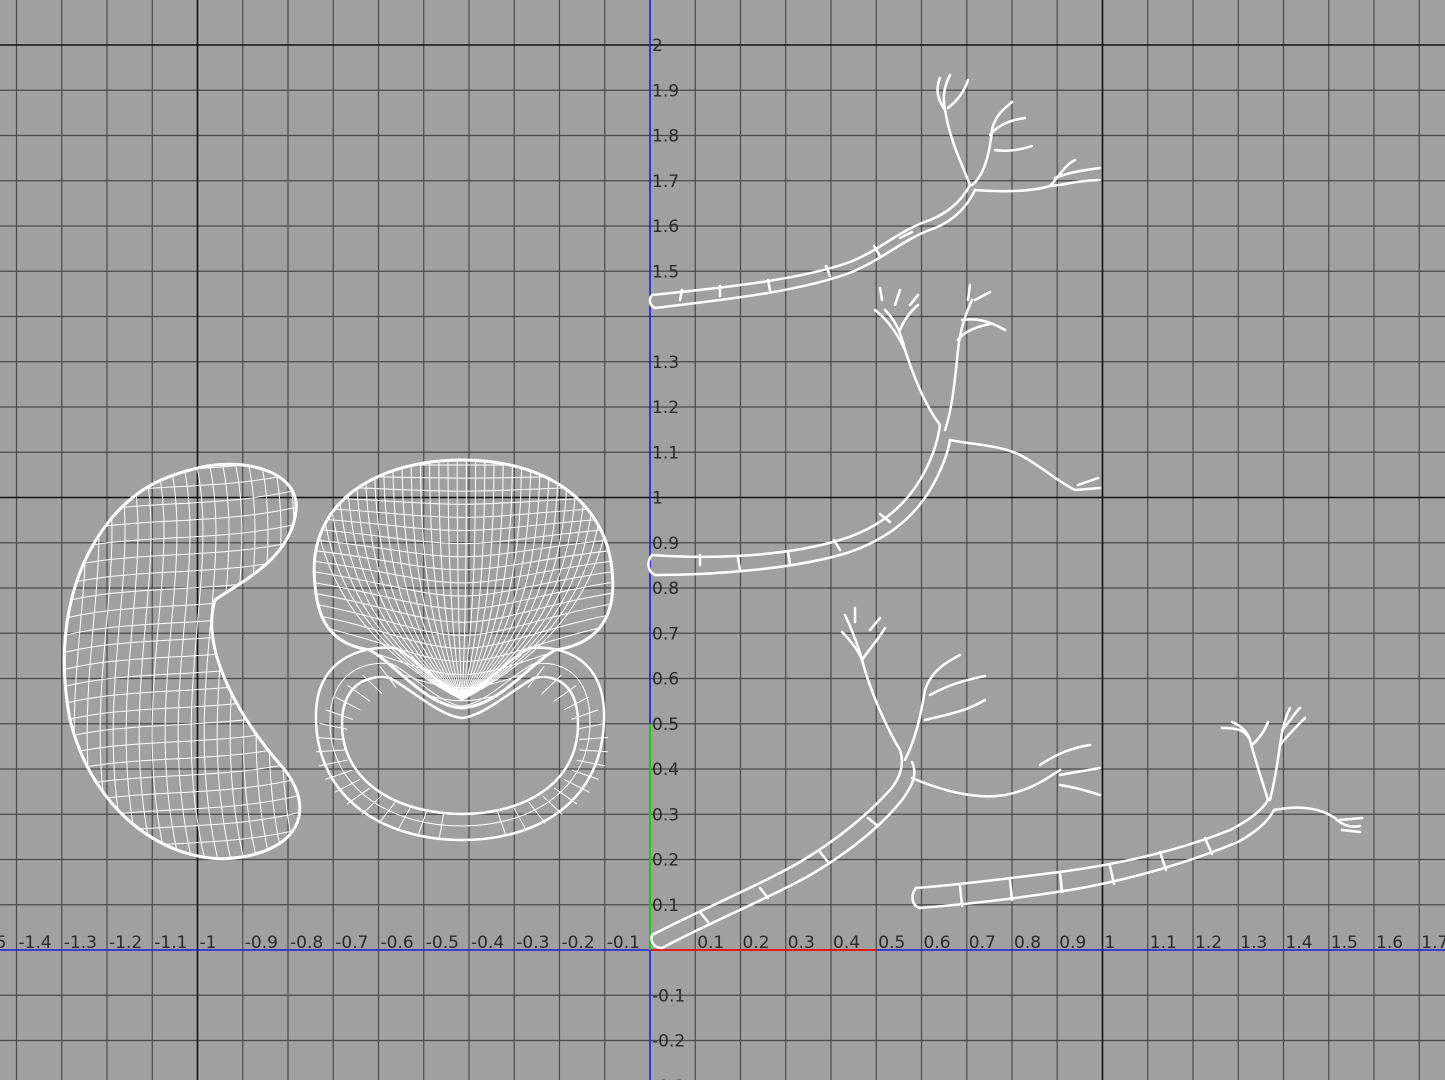 This screenshot has width=1445, height=1080. I want to click on u-tick-label: 0.5, so click(891, 943).